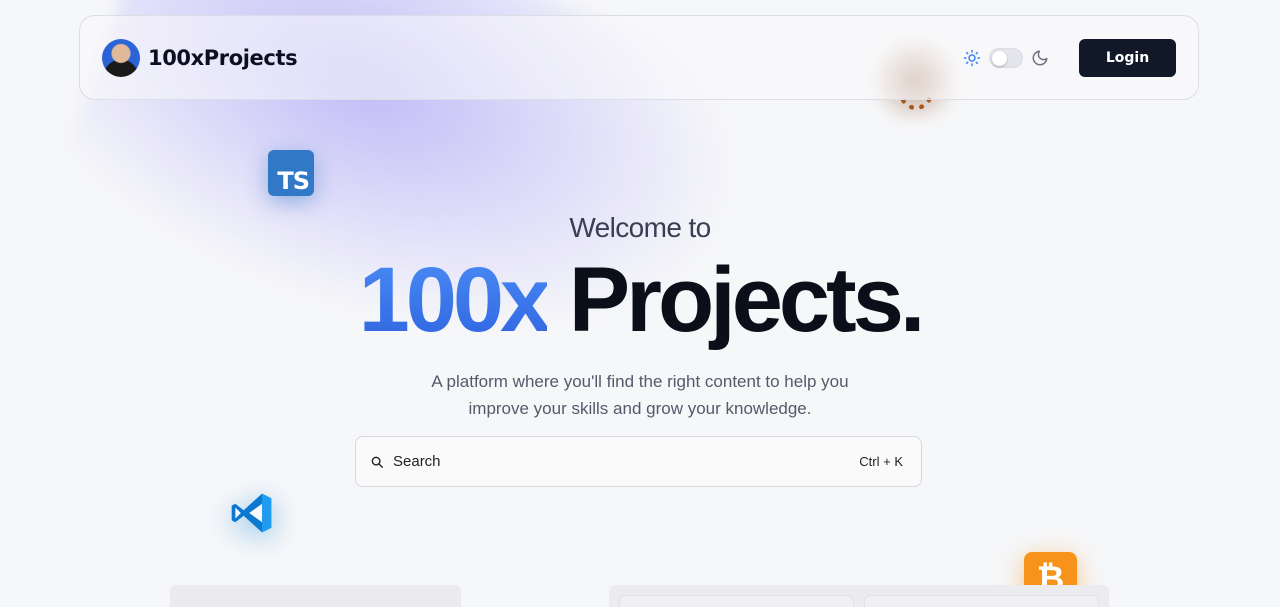 The height and width of the screenshot is (607, 1280). What do you see at coordinates (626, 461) in the screenshot?
I see `search-input` at bounding box center [626, 461].